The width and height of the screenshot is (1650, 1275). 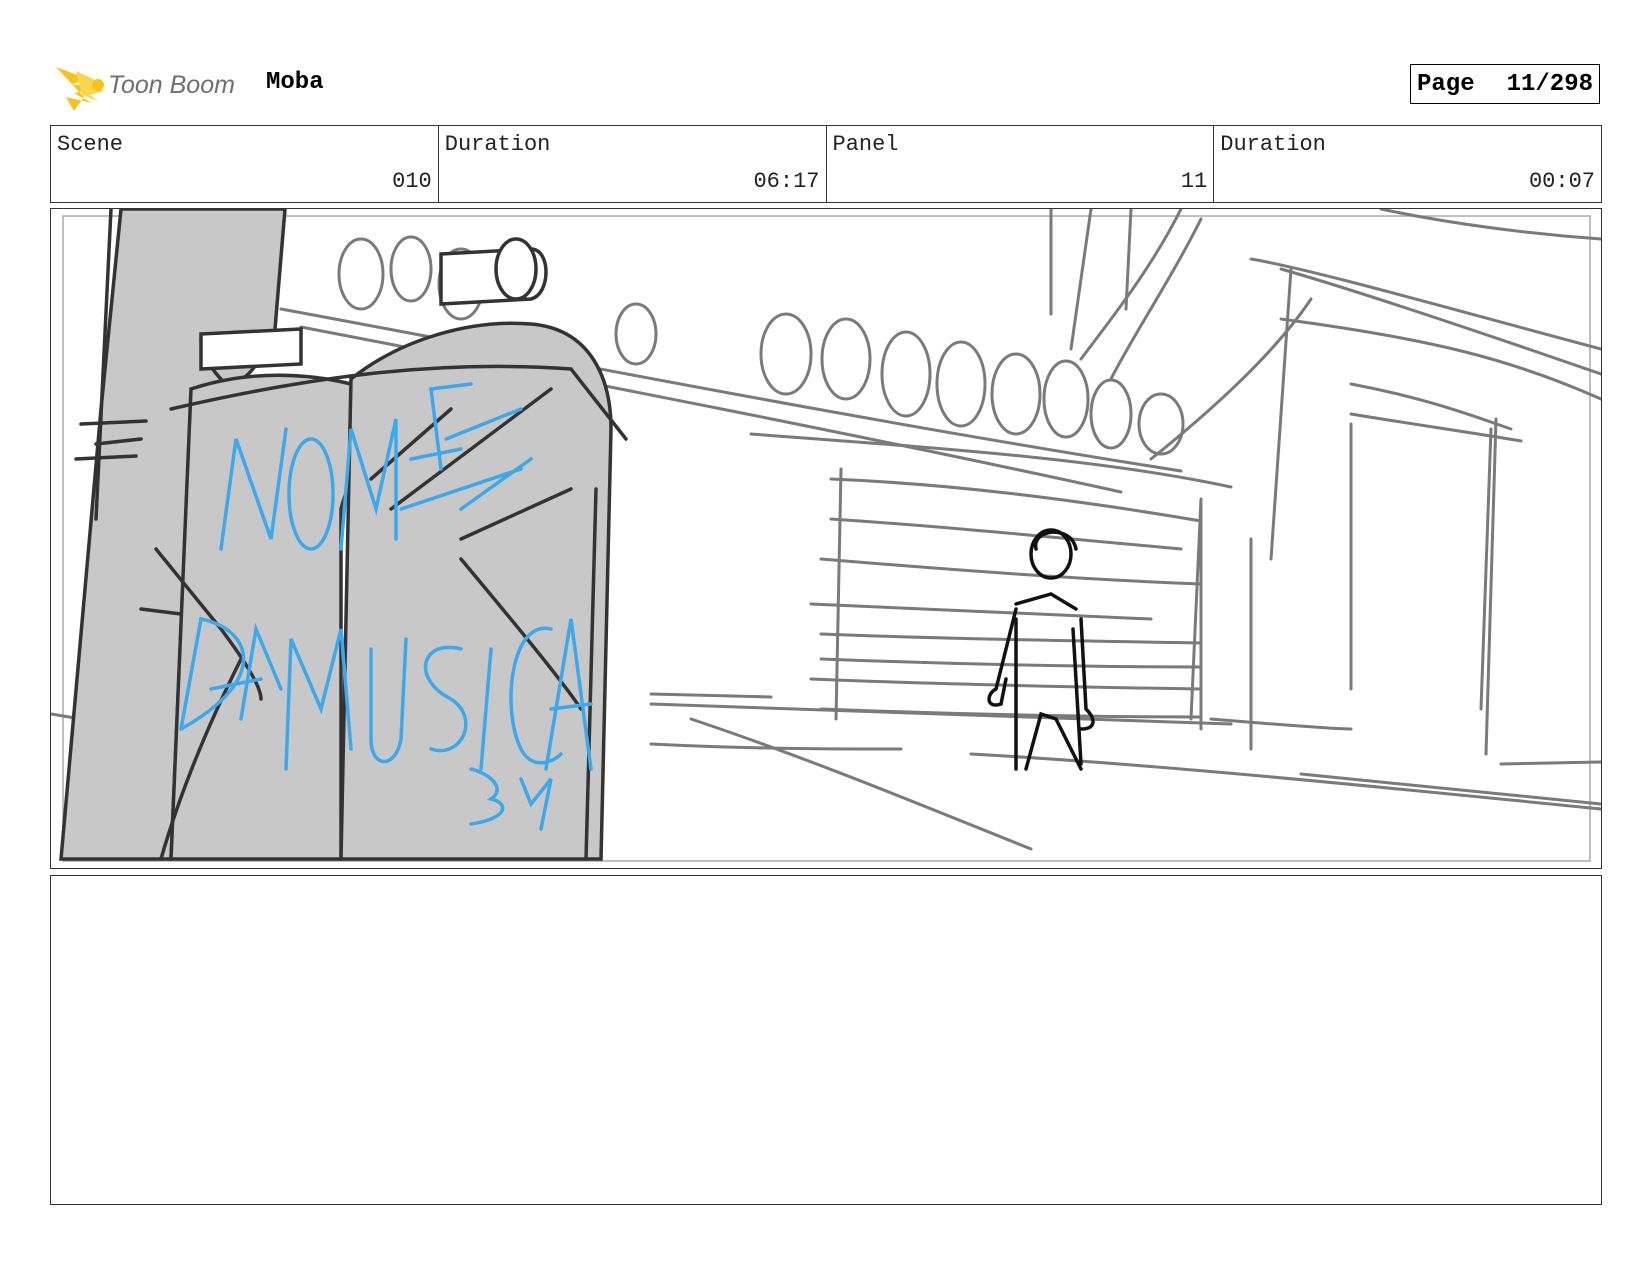 I want to click on panel-duration-cell: Duration 00:07, so click(x=1407, y=164).